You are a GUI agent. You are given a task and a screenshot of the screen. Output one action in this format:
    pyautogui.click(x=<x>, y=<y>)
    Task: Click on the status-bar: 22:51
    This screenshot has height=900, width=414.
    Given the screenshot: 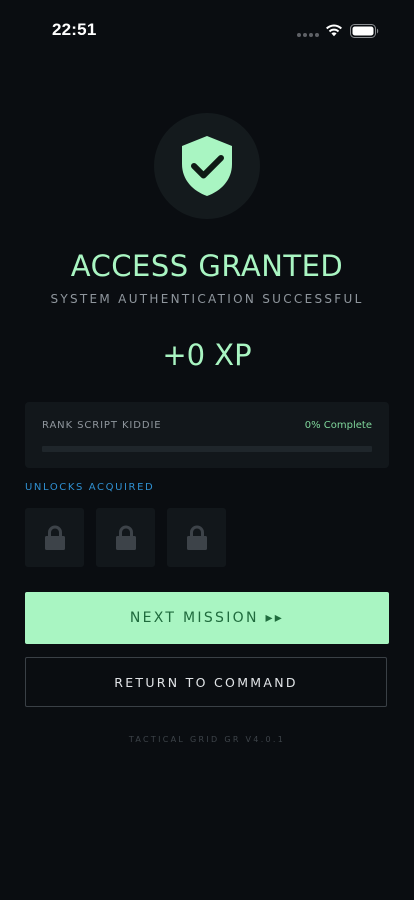 What is the action you would take?
    pyautogui.click(x=207, y=30)
    